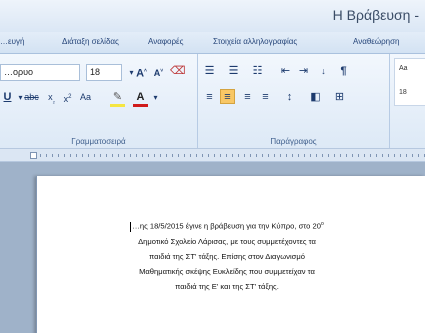 This screenshot has width=425, height=333. I want to click on doc-line-5: παιδιά της Ε' και της ΣΤ' τάξης., so click(227, 286).